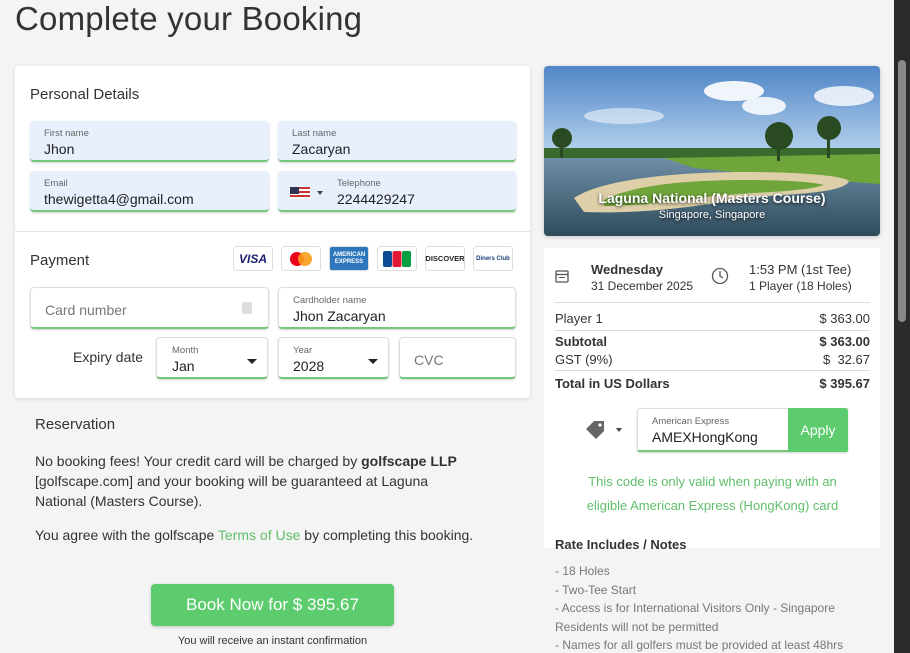 The width and height of the screenshot is (910, 653). I want to click on apply-promo-button: Apply, so click(818, 430).